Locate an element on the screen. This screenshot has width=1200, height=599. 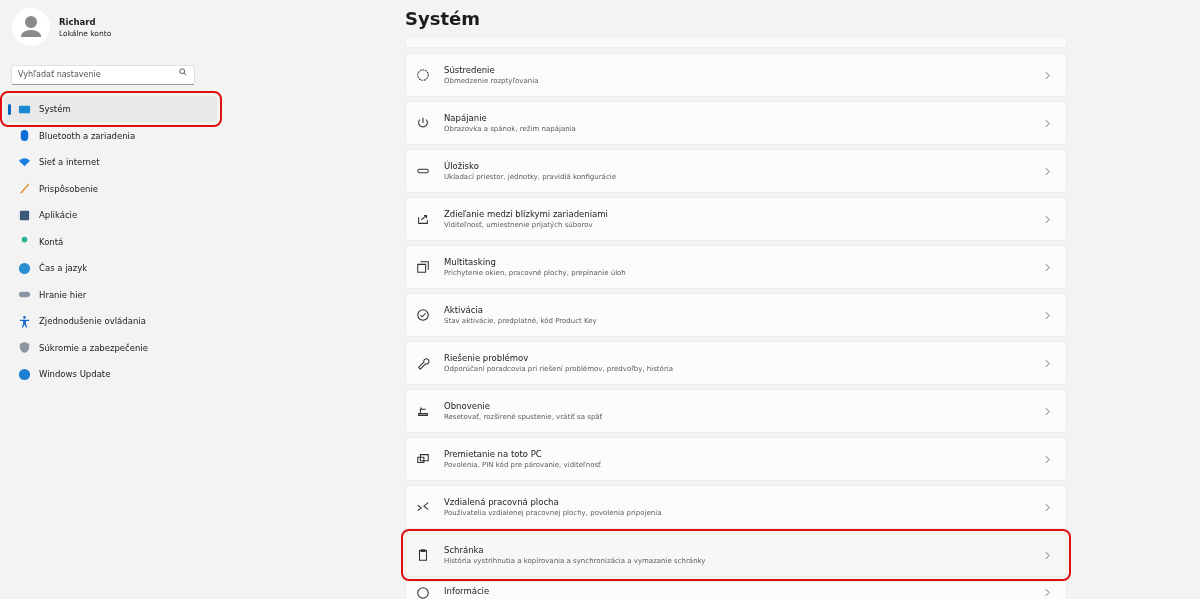
card-title: Premietanie na toto PC is located at coordinates (493, 454).